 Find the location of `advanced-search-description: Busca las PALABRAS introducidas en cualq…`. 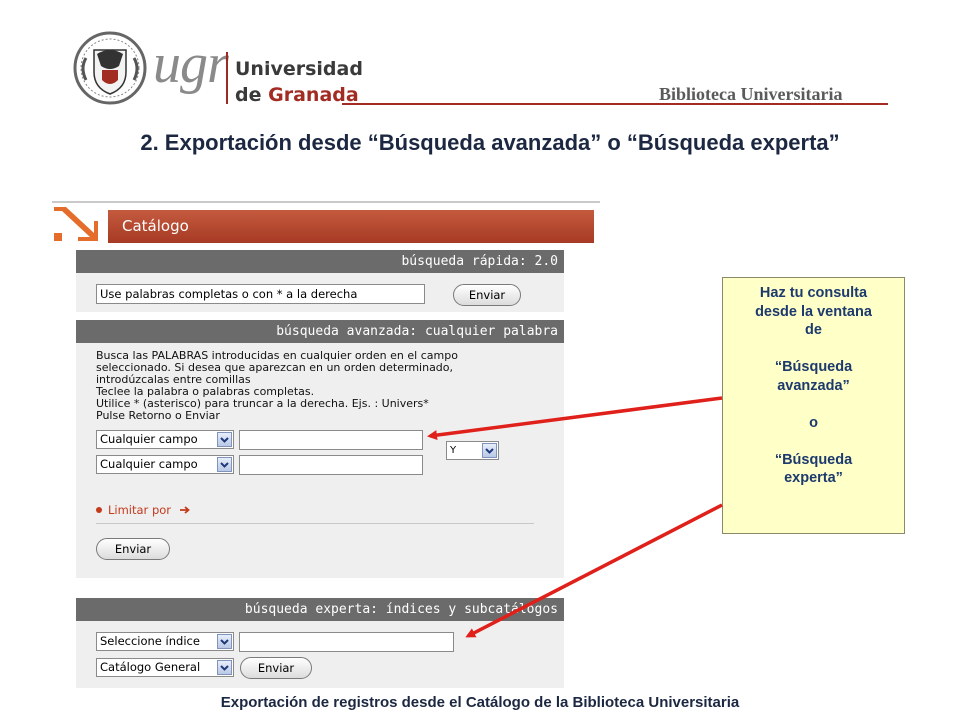

advanced-search-description: Busca las PALABRAS introducidas en cualq… is located at coordinates (321, 386).